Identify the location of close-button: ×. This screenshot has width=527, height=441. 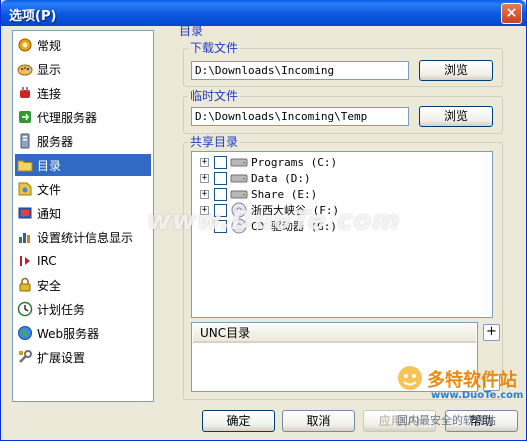
(511, 13).